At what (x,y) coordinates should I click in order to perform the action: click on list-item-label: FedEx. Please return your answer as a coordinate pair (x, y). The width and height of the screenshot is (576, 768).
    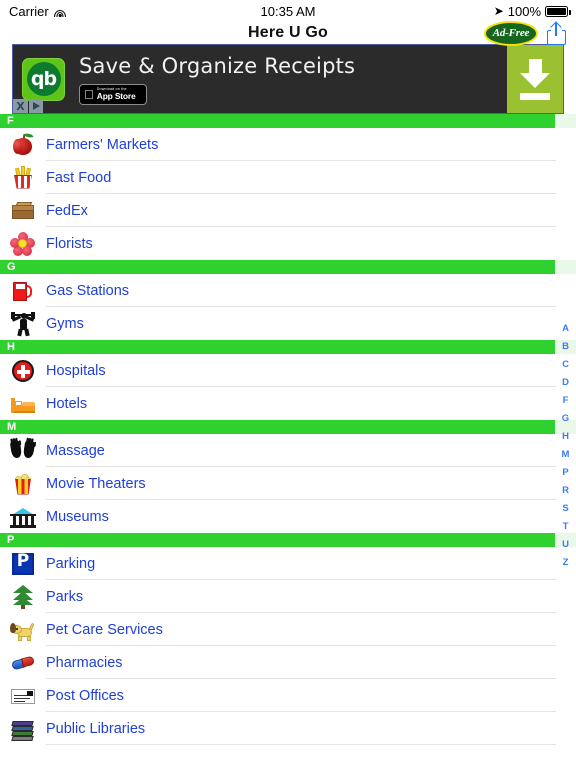
    Looking at the image, I should click on (67, 210).